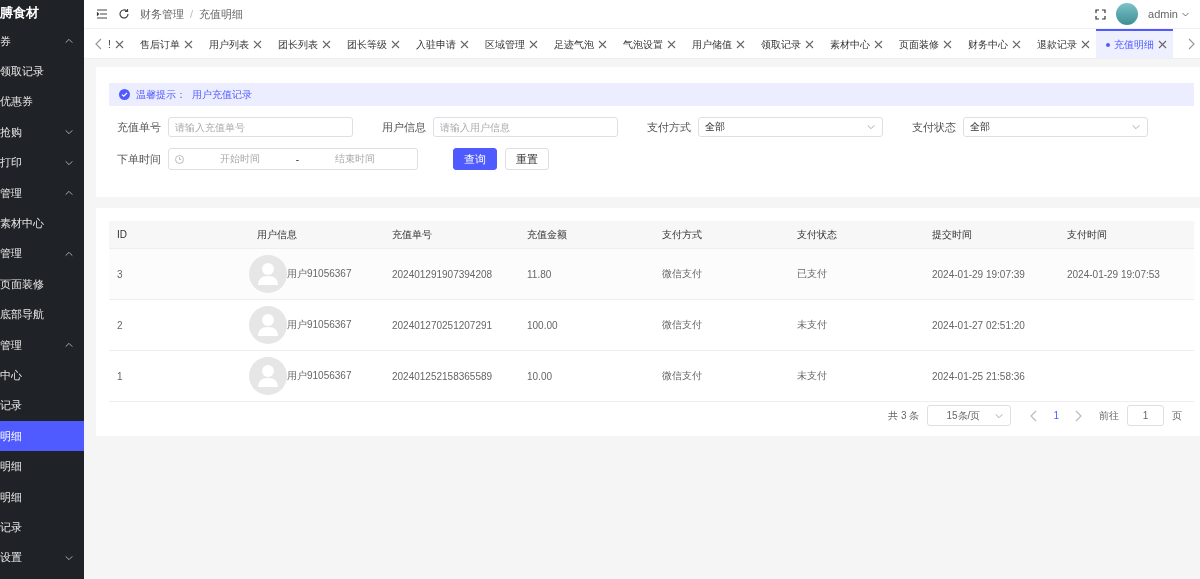 This screenshot has height=579, width=1200. What do you see at coordinates (669, 127) in the screenshot?
I see `filter-label: 支付方式` at bounding box center [669, 127].